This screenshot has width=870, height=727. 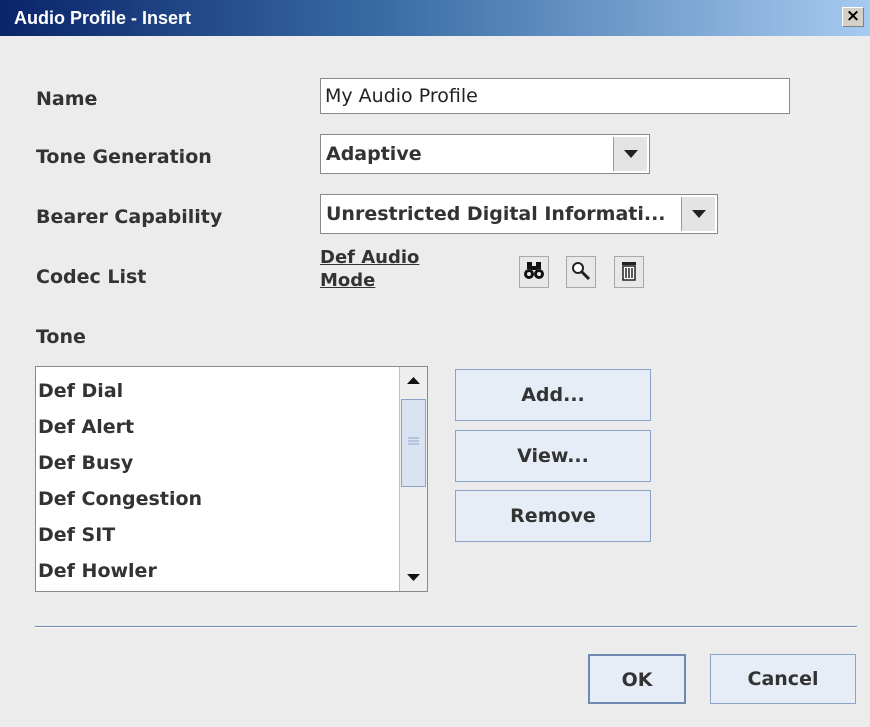 I want to click on magnifier-icon, so click(x=581, y=271).